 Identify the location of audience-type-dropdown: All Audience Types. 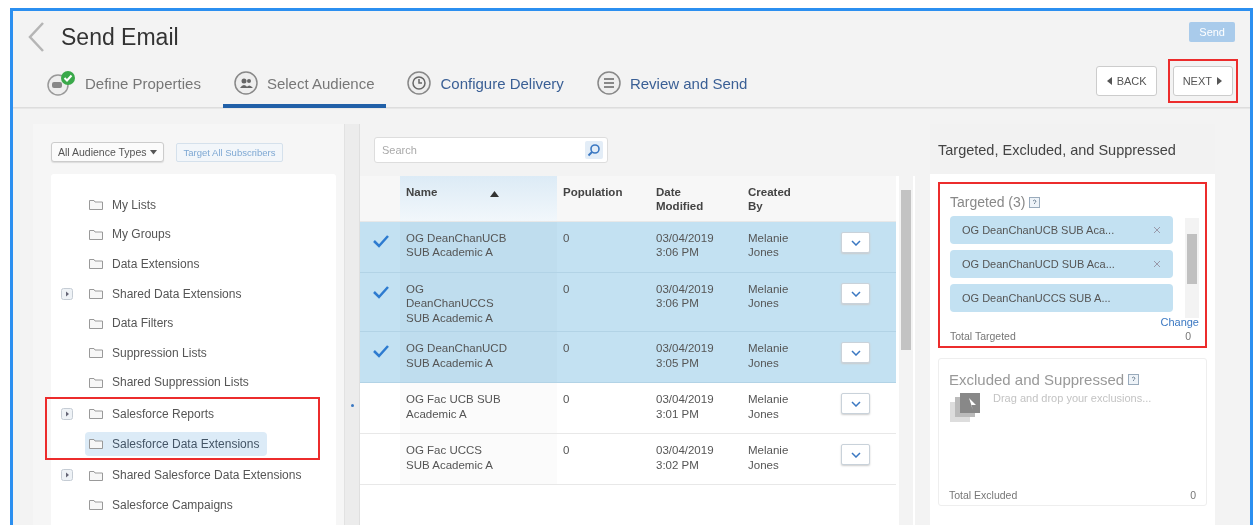
(107, 152).